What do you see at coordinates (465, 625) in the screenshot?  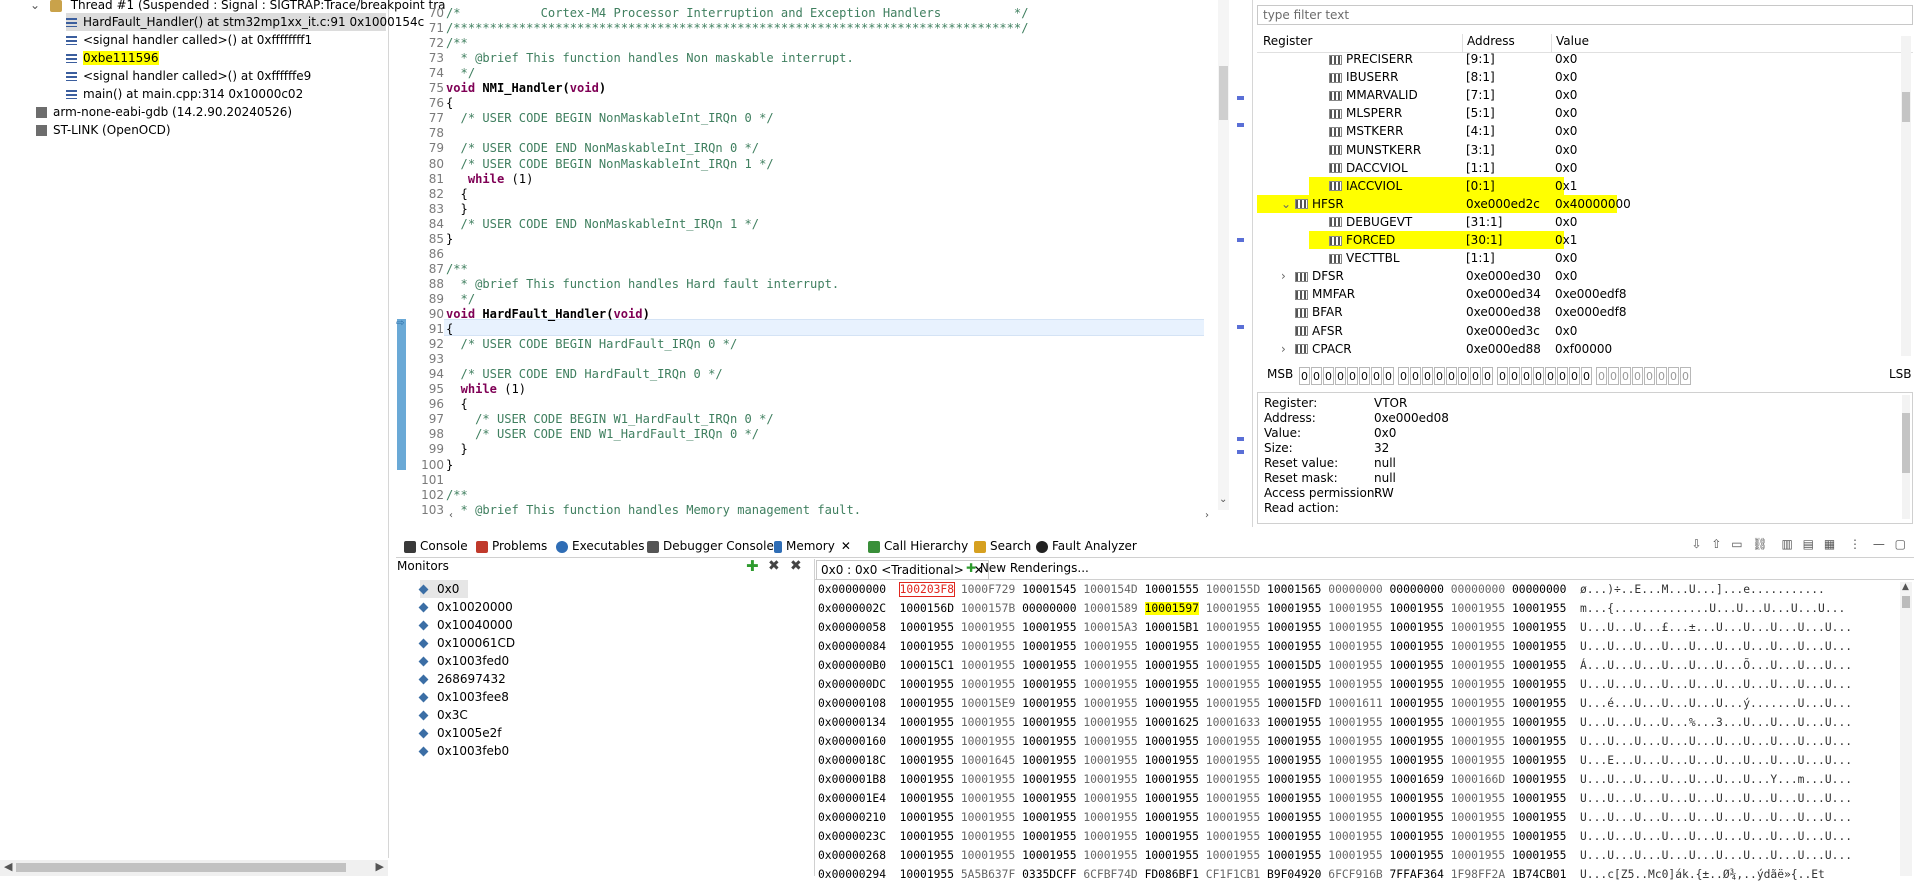 I see `monitor-item: 0x10040000` at bounding box center [465, 625].